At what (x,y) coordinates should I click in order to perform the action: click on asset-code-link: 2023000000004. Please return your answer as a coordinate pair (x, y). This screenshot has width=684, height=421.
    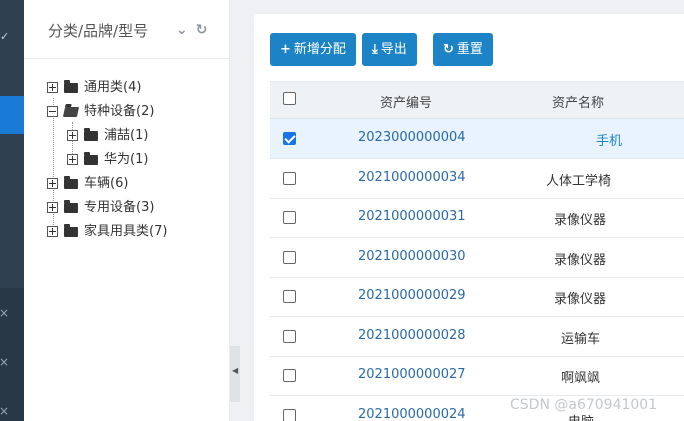
    Looking at the image, I should click on (412, 137).